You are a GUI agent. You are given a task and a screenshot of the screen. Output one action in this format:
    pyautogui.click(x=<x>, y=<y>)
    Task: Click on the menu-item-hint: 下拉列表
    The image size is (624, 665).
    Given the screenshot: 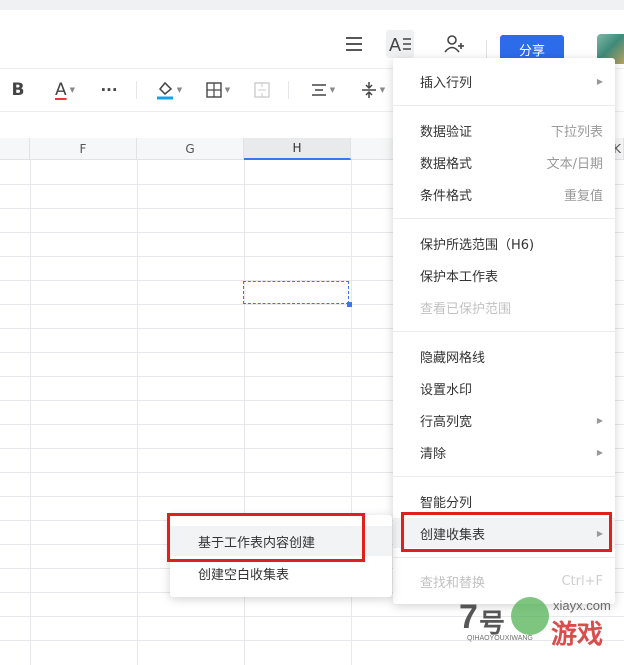 What is the action you would take?
    pyautogui.click(x=576, y=132)
    